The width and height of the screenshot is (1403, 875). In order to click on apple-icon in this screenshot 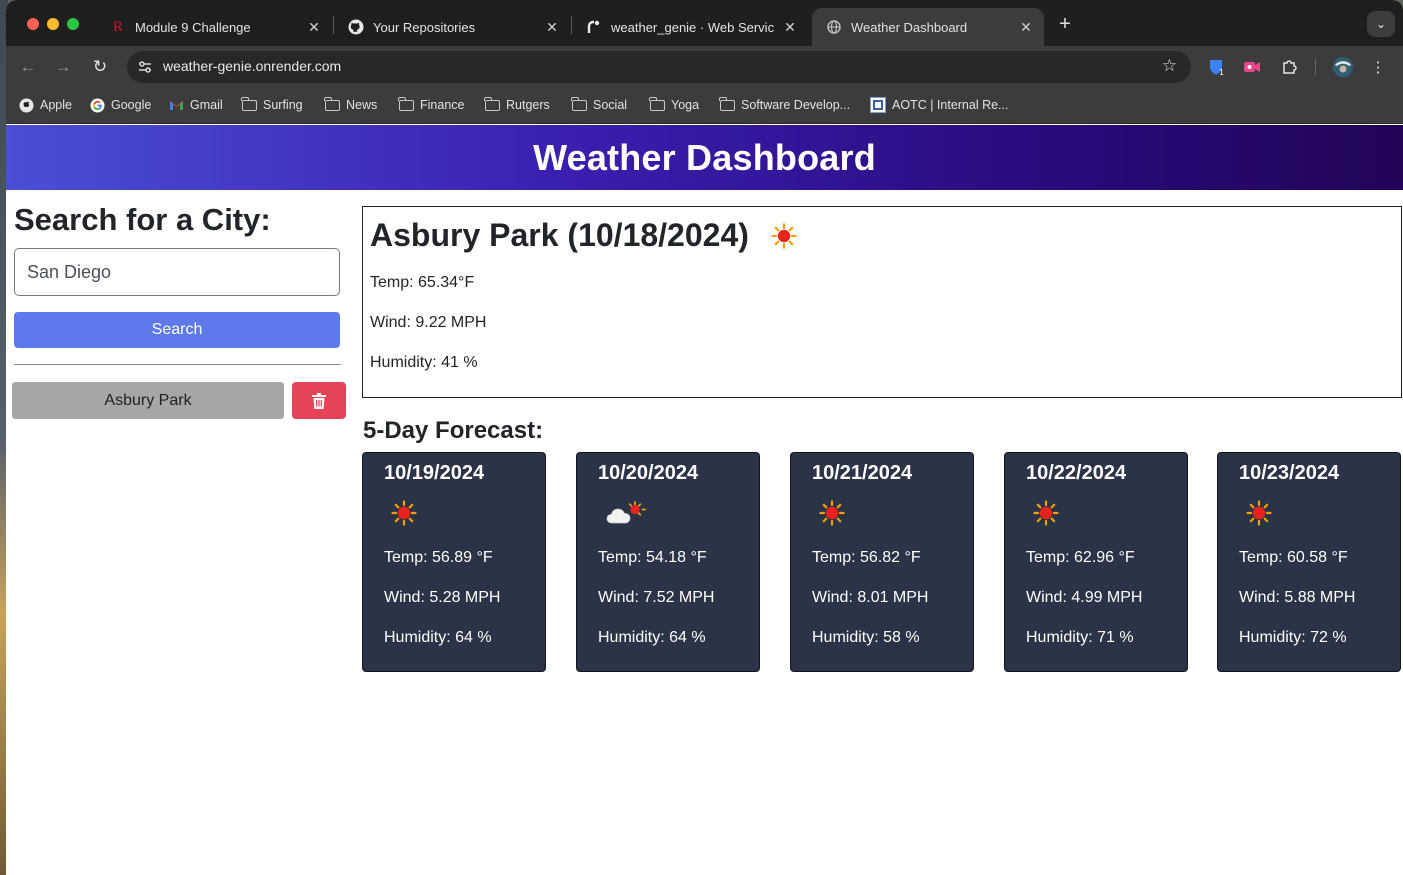, I will do `click(26, 105)`.